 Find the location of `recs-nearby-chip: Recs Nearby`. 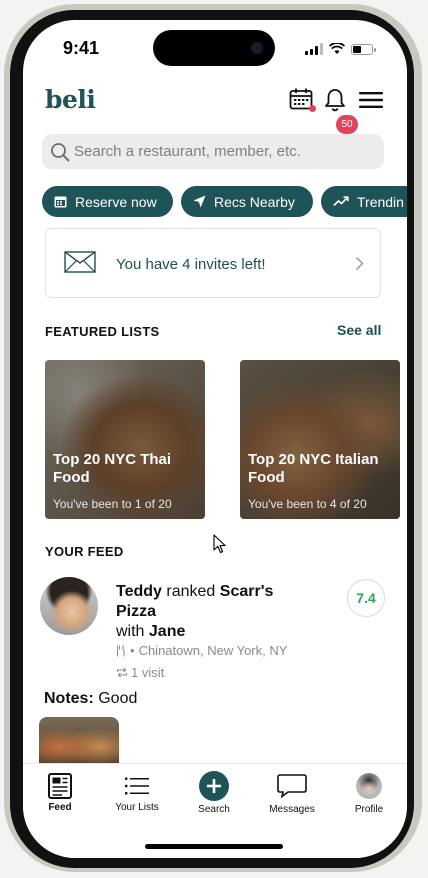

recs-nearby-chip: Recs Nearby is located at coordinates (247, 201).